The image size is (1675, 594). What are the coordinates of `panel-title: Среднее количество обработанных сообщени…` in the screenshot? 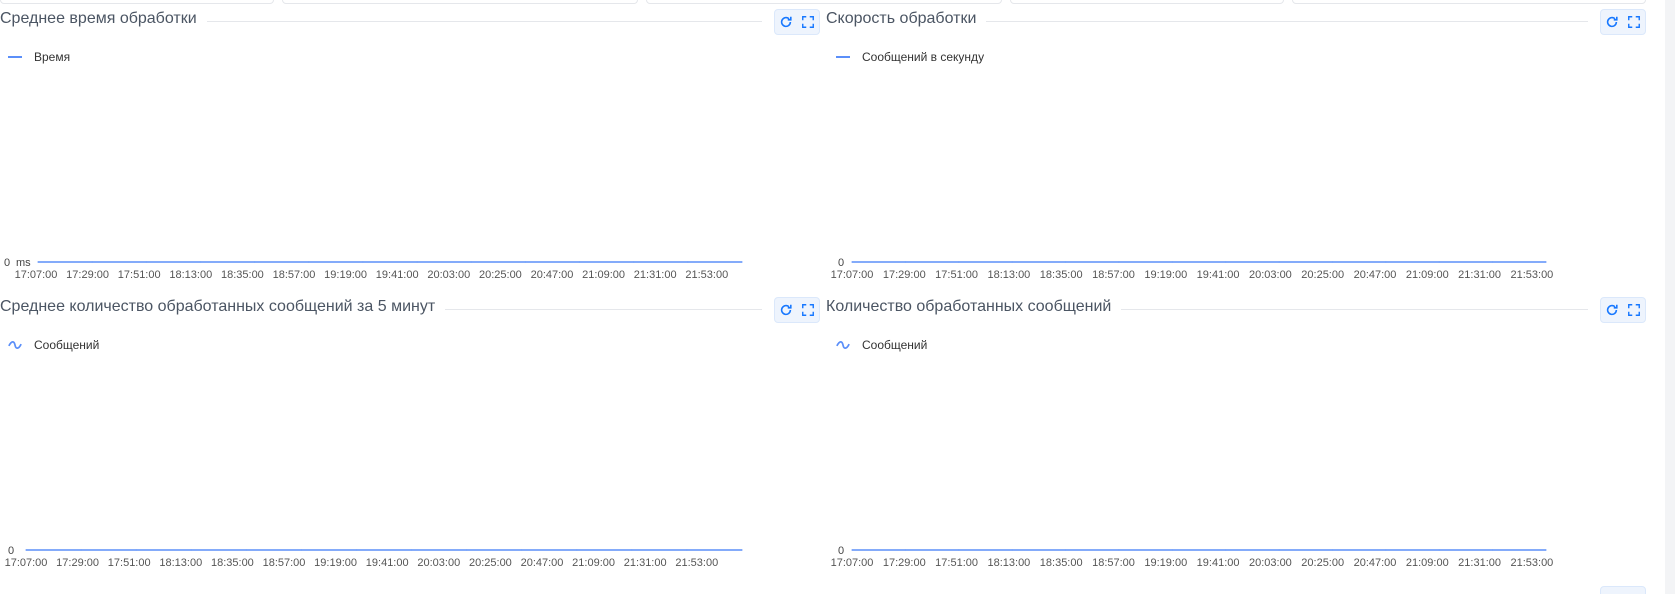 It's located at (223, 307).